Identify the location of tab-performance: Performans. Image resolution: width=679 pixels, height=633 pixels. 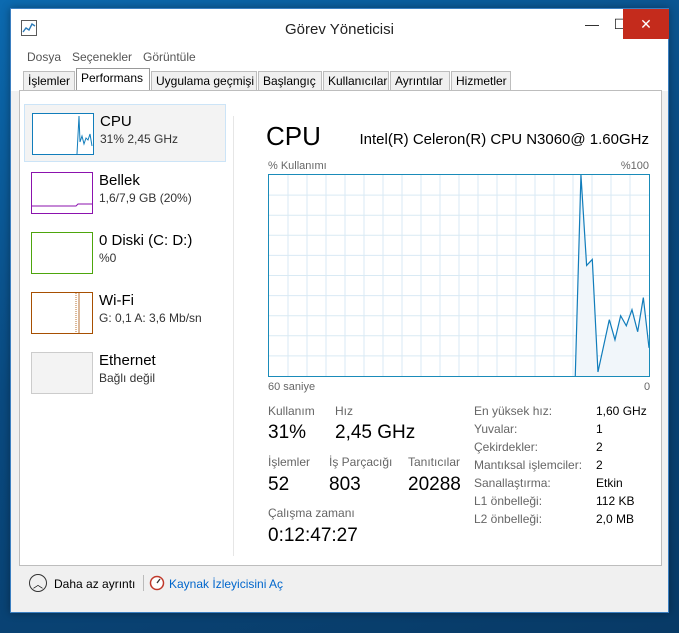
(113, 80).